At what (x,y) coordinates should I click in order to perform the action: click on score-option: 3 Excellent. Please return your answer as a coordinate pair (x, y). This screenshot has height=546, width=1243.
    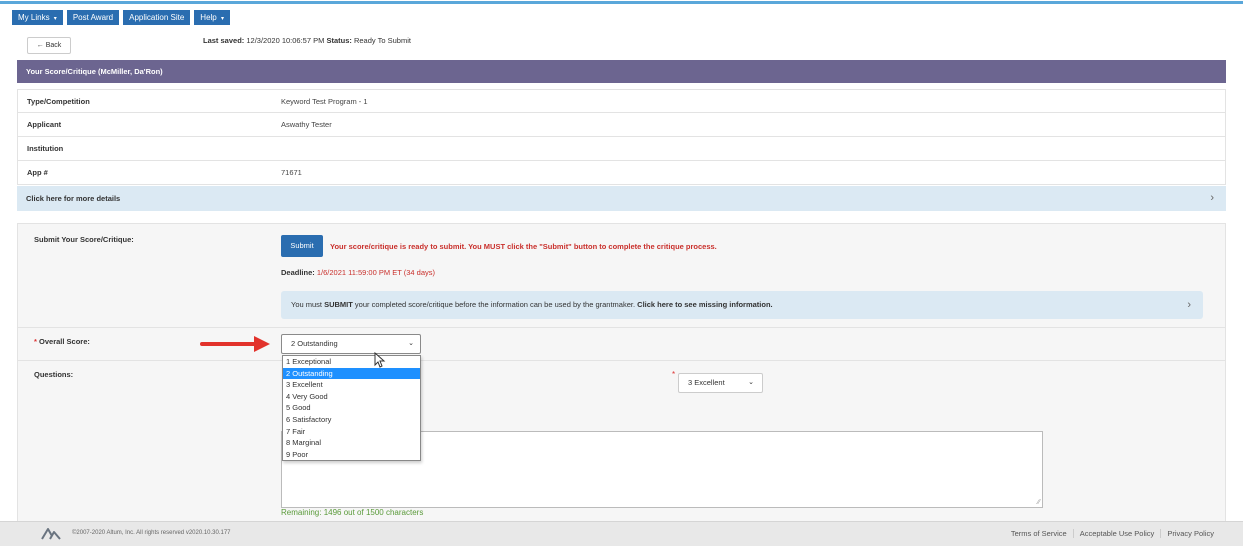
    Looking at the image, I should click on (351, 385).